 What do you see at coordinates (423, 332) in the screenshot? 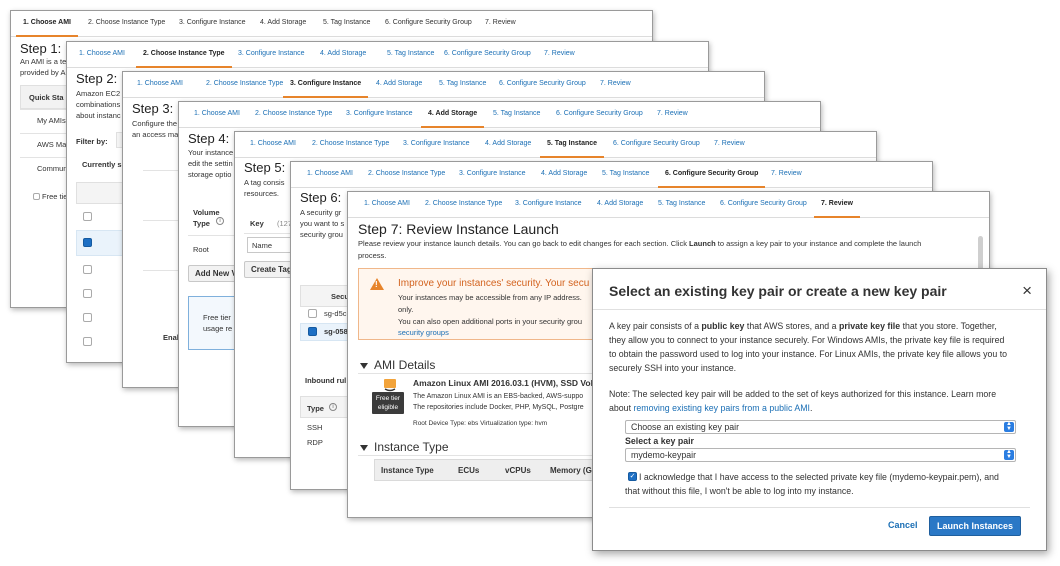
I see `security-groups-link: security groups` at bounding box center [423, 332].